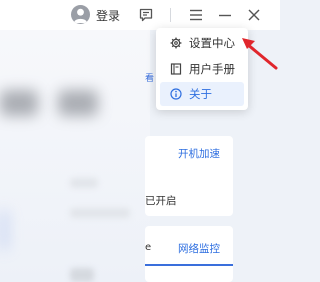 This screenshot has height=282, width=320. What do you see at coordinates (148, 247) in the screenshot?
I see `partial-card-text: e` at bounding box center [148, 247].